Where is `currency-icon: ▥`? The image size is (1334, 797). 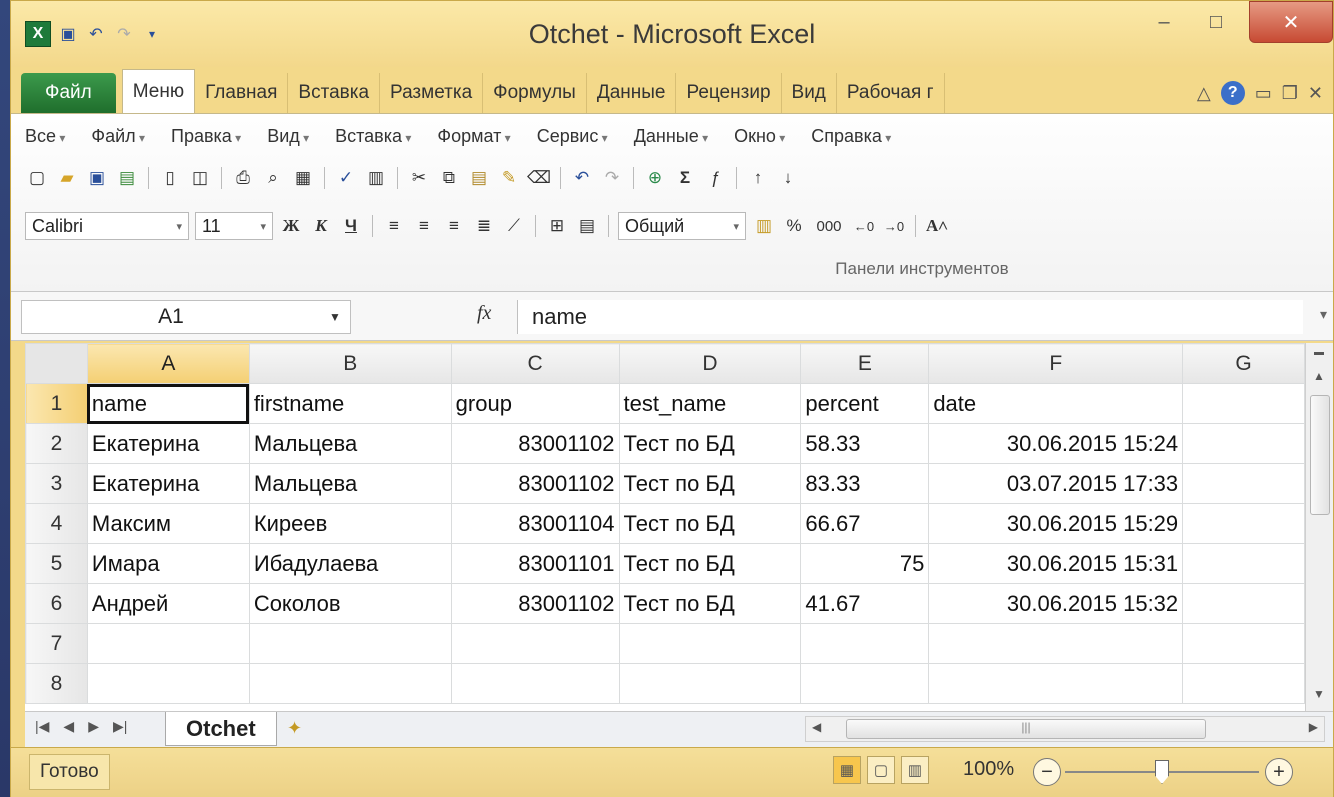
currency-icon: ▥ is located at coordinates (764, 226).